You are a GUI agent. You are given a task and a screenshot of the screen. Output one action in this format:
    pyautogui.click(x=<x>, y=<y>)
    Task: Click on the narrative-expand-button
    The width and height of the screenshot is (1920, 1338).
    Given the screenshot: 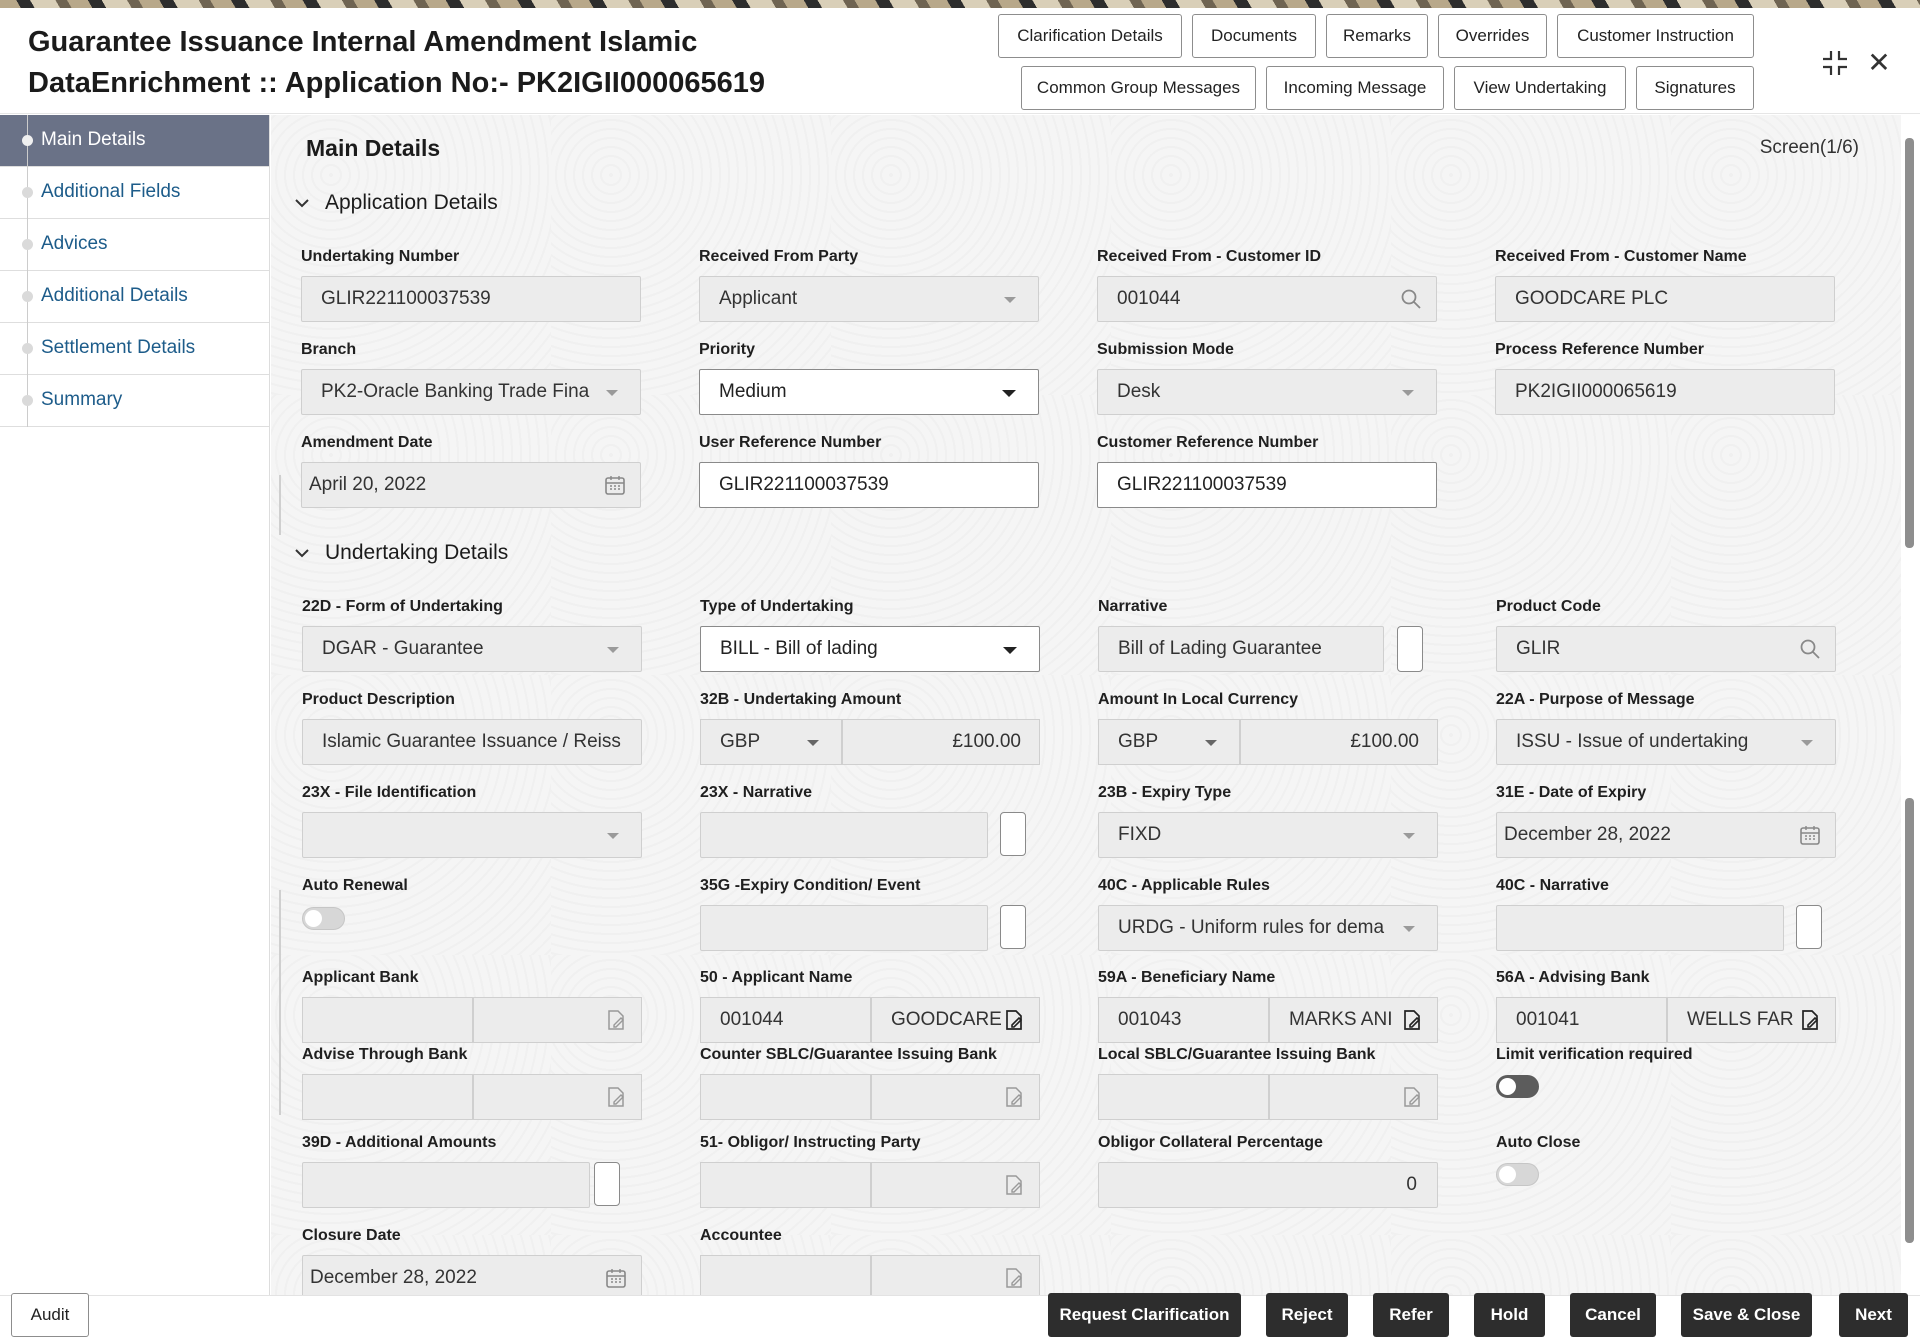 What is the action you would take?
    pyautogui.click(x=1410, y=649)
    